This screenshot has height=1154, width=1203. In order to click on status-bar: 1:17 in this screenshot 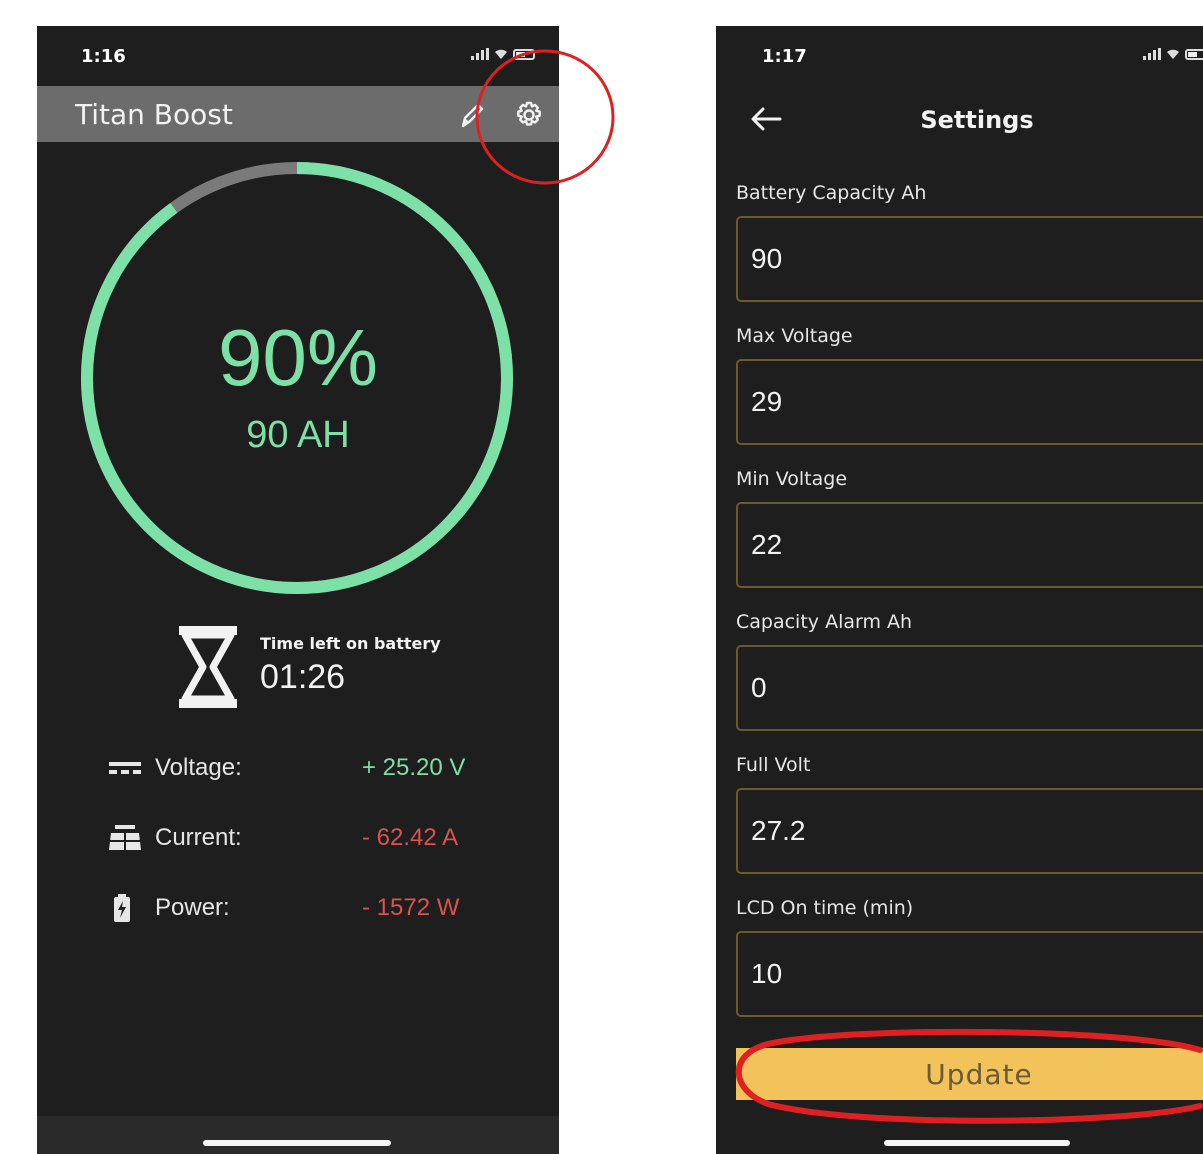, I will do `click(959, 56)`.